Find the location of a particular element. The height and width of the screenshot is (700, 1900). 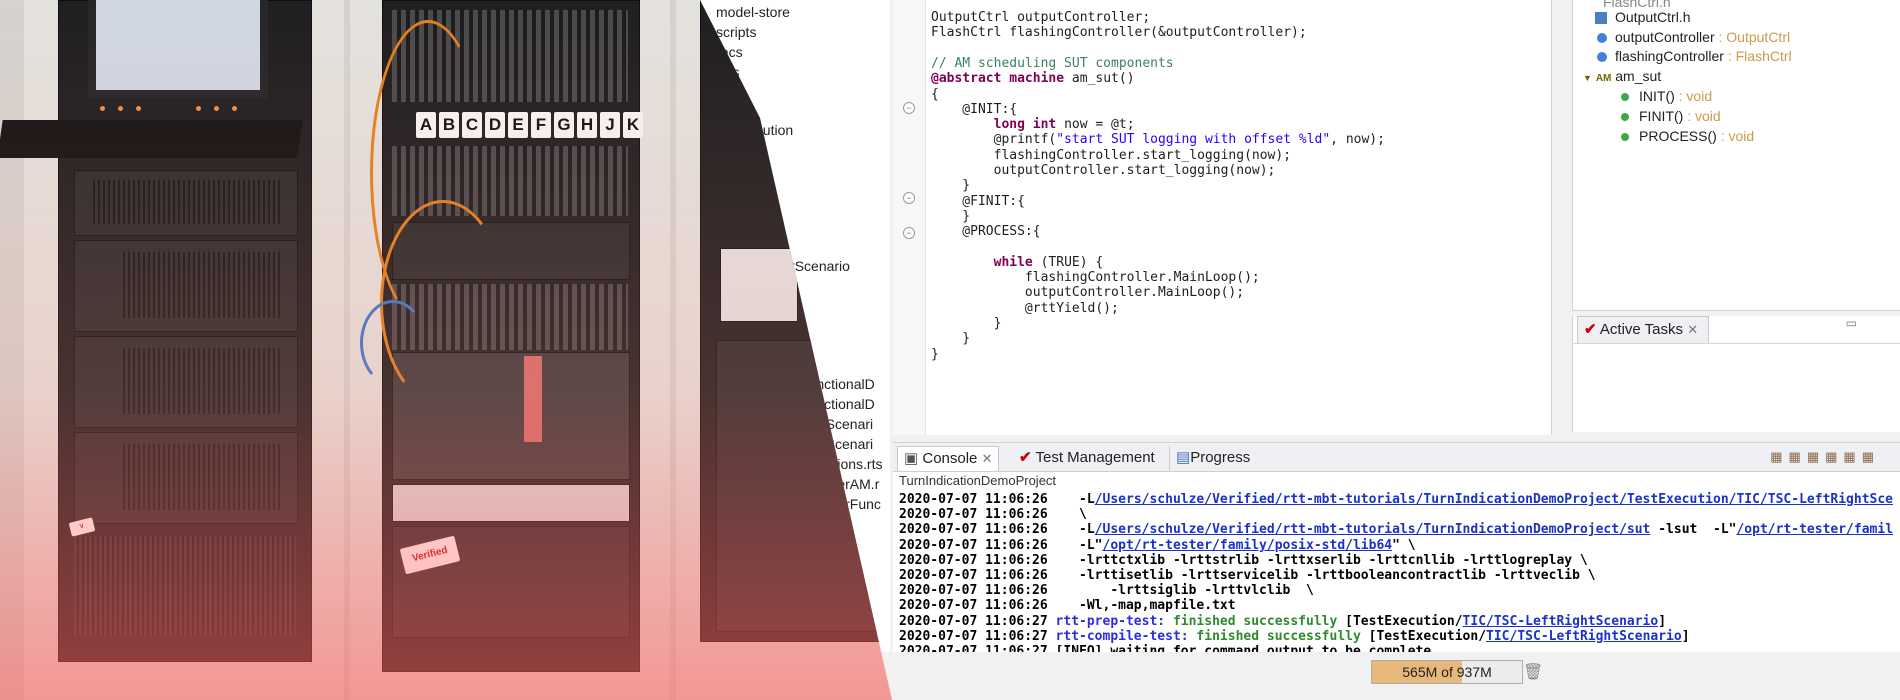

editor-ruler: − − − is located at coordinates (909, 217).